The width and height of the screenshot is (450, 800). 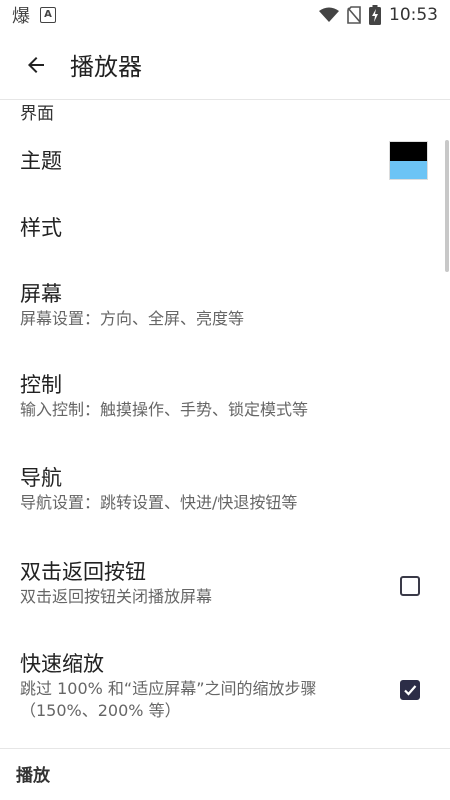 What do you see at coordinates (375, 15) in the screenshot?
I see `battery-charging-icon` at bounding box center [375, 15].